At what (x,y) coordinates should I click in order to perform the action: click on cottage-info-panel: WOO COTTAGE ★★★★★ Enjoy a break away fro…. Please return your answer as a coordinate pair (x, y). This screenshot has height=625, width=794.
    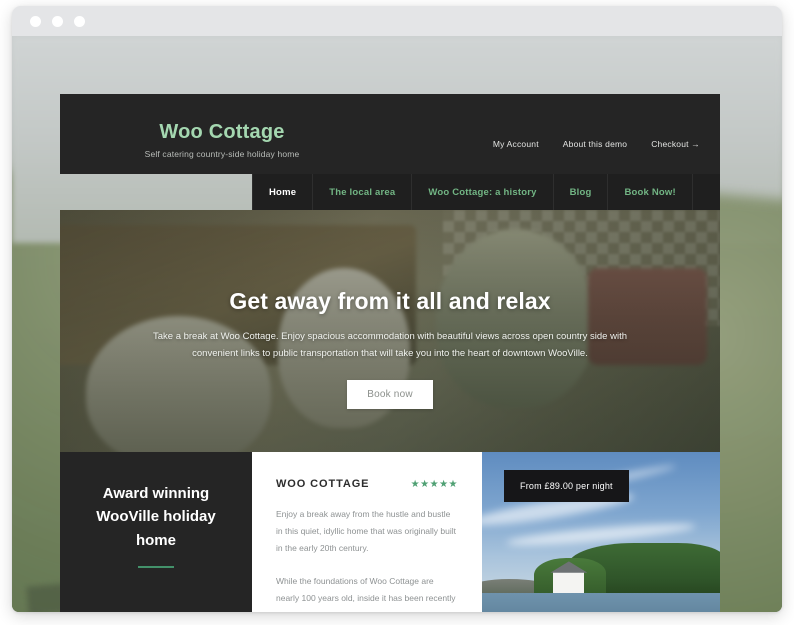
    Looking at the image, I should click on (367, 532).